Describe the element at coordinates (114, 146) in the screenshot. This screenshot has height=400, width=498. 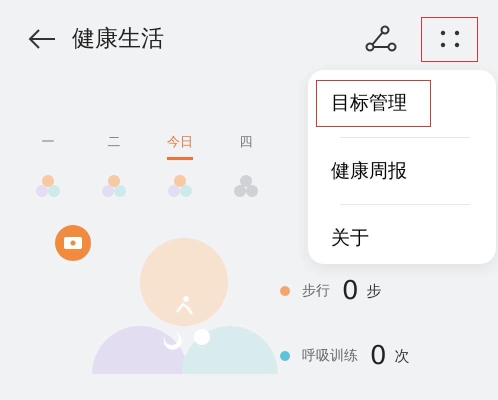
I see `day-tab: 二` at that location.